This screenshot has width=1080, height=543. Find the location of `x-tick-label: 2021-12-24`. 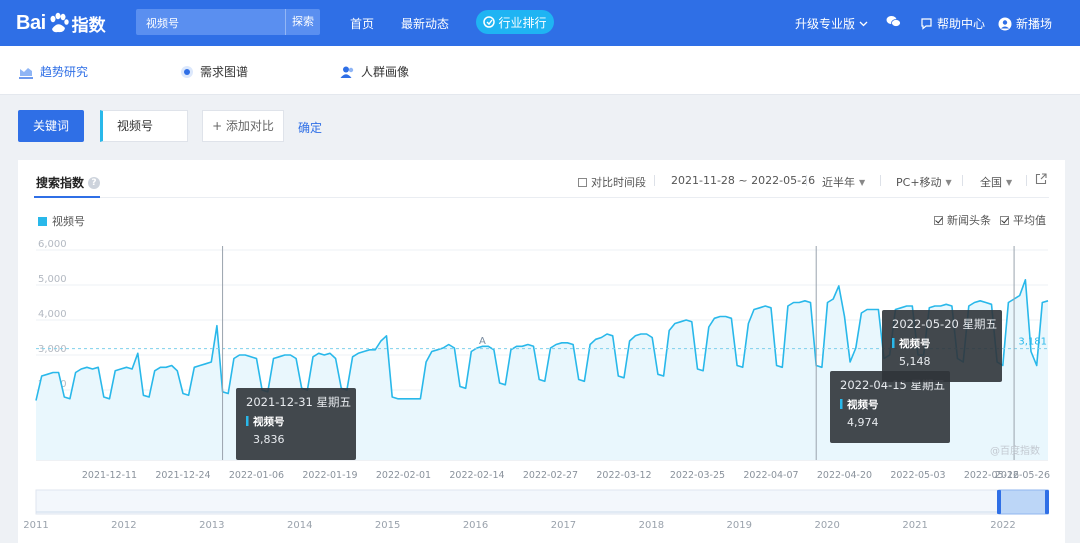

x-tick-label: 2021-12-24 is located at coordinates (182, 475).